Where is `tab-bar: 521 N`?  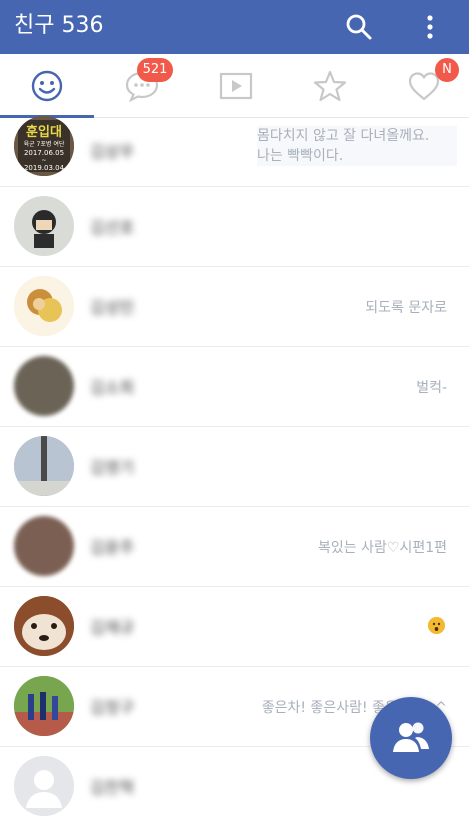 tab-bar: 521 N is located at coordinates (234, 86).